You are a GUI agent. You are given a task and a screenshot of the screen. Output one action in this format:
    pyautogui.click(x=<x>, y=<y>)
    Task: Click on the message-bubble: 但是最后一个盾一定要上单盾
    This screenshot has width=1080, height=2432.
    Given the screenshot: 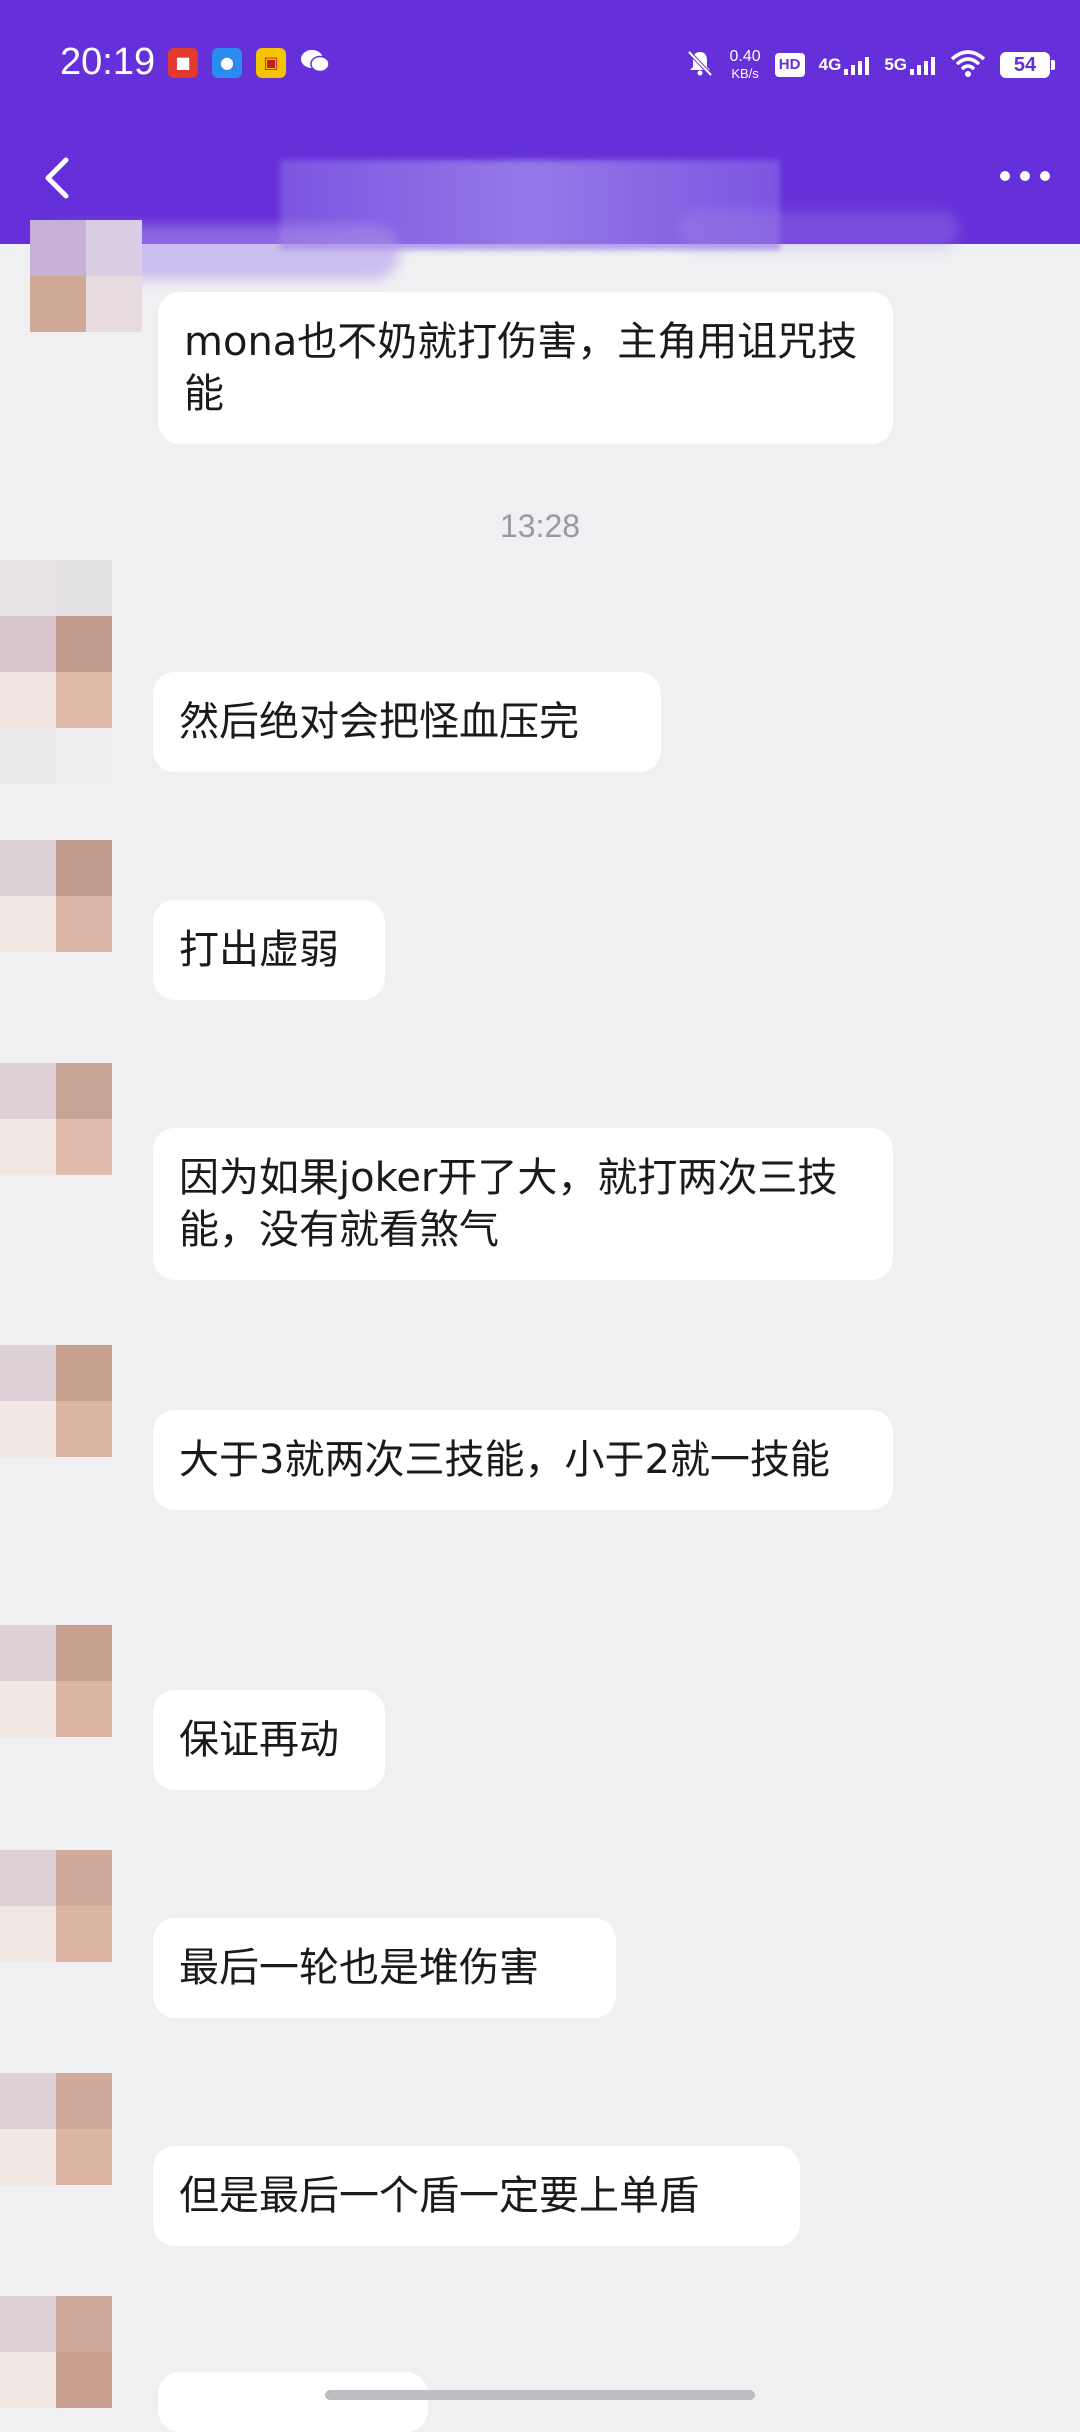 What is the action you would take?
    pyautogui.click(x=476, y=2196)
    